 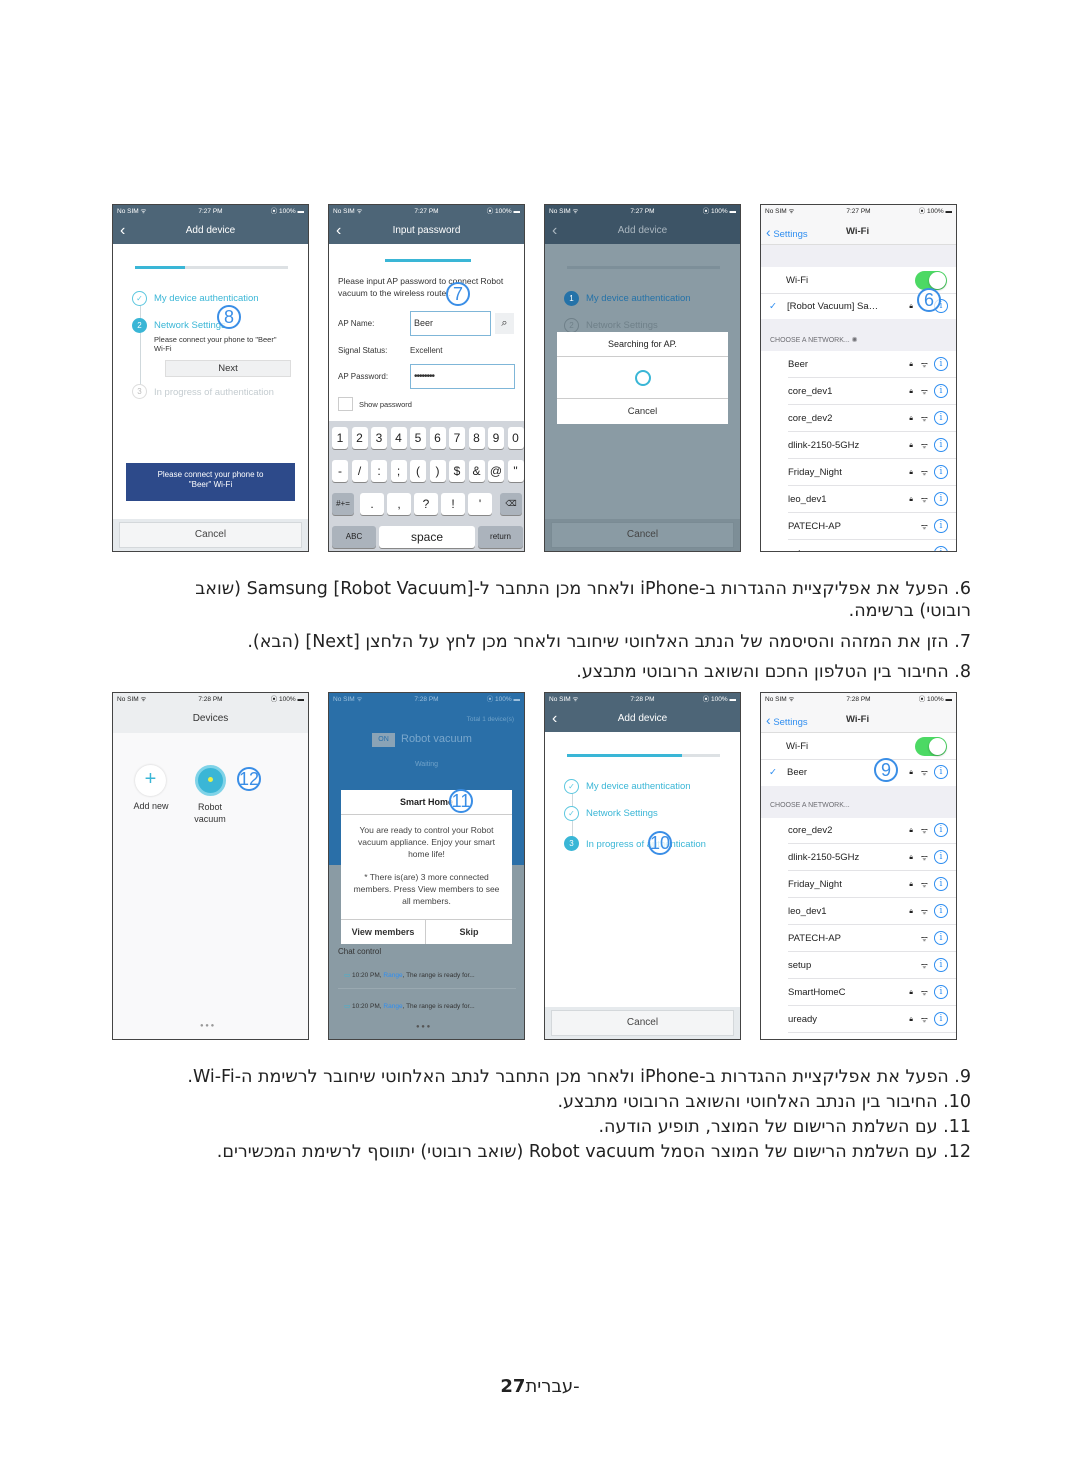 What do you see at coordinates (515, 438) in the screenshot?
I see `keyboard-key: 0` at bounding box center [515, 438].